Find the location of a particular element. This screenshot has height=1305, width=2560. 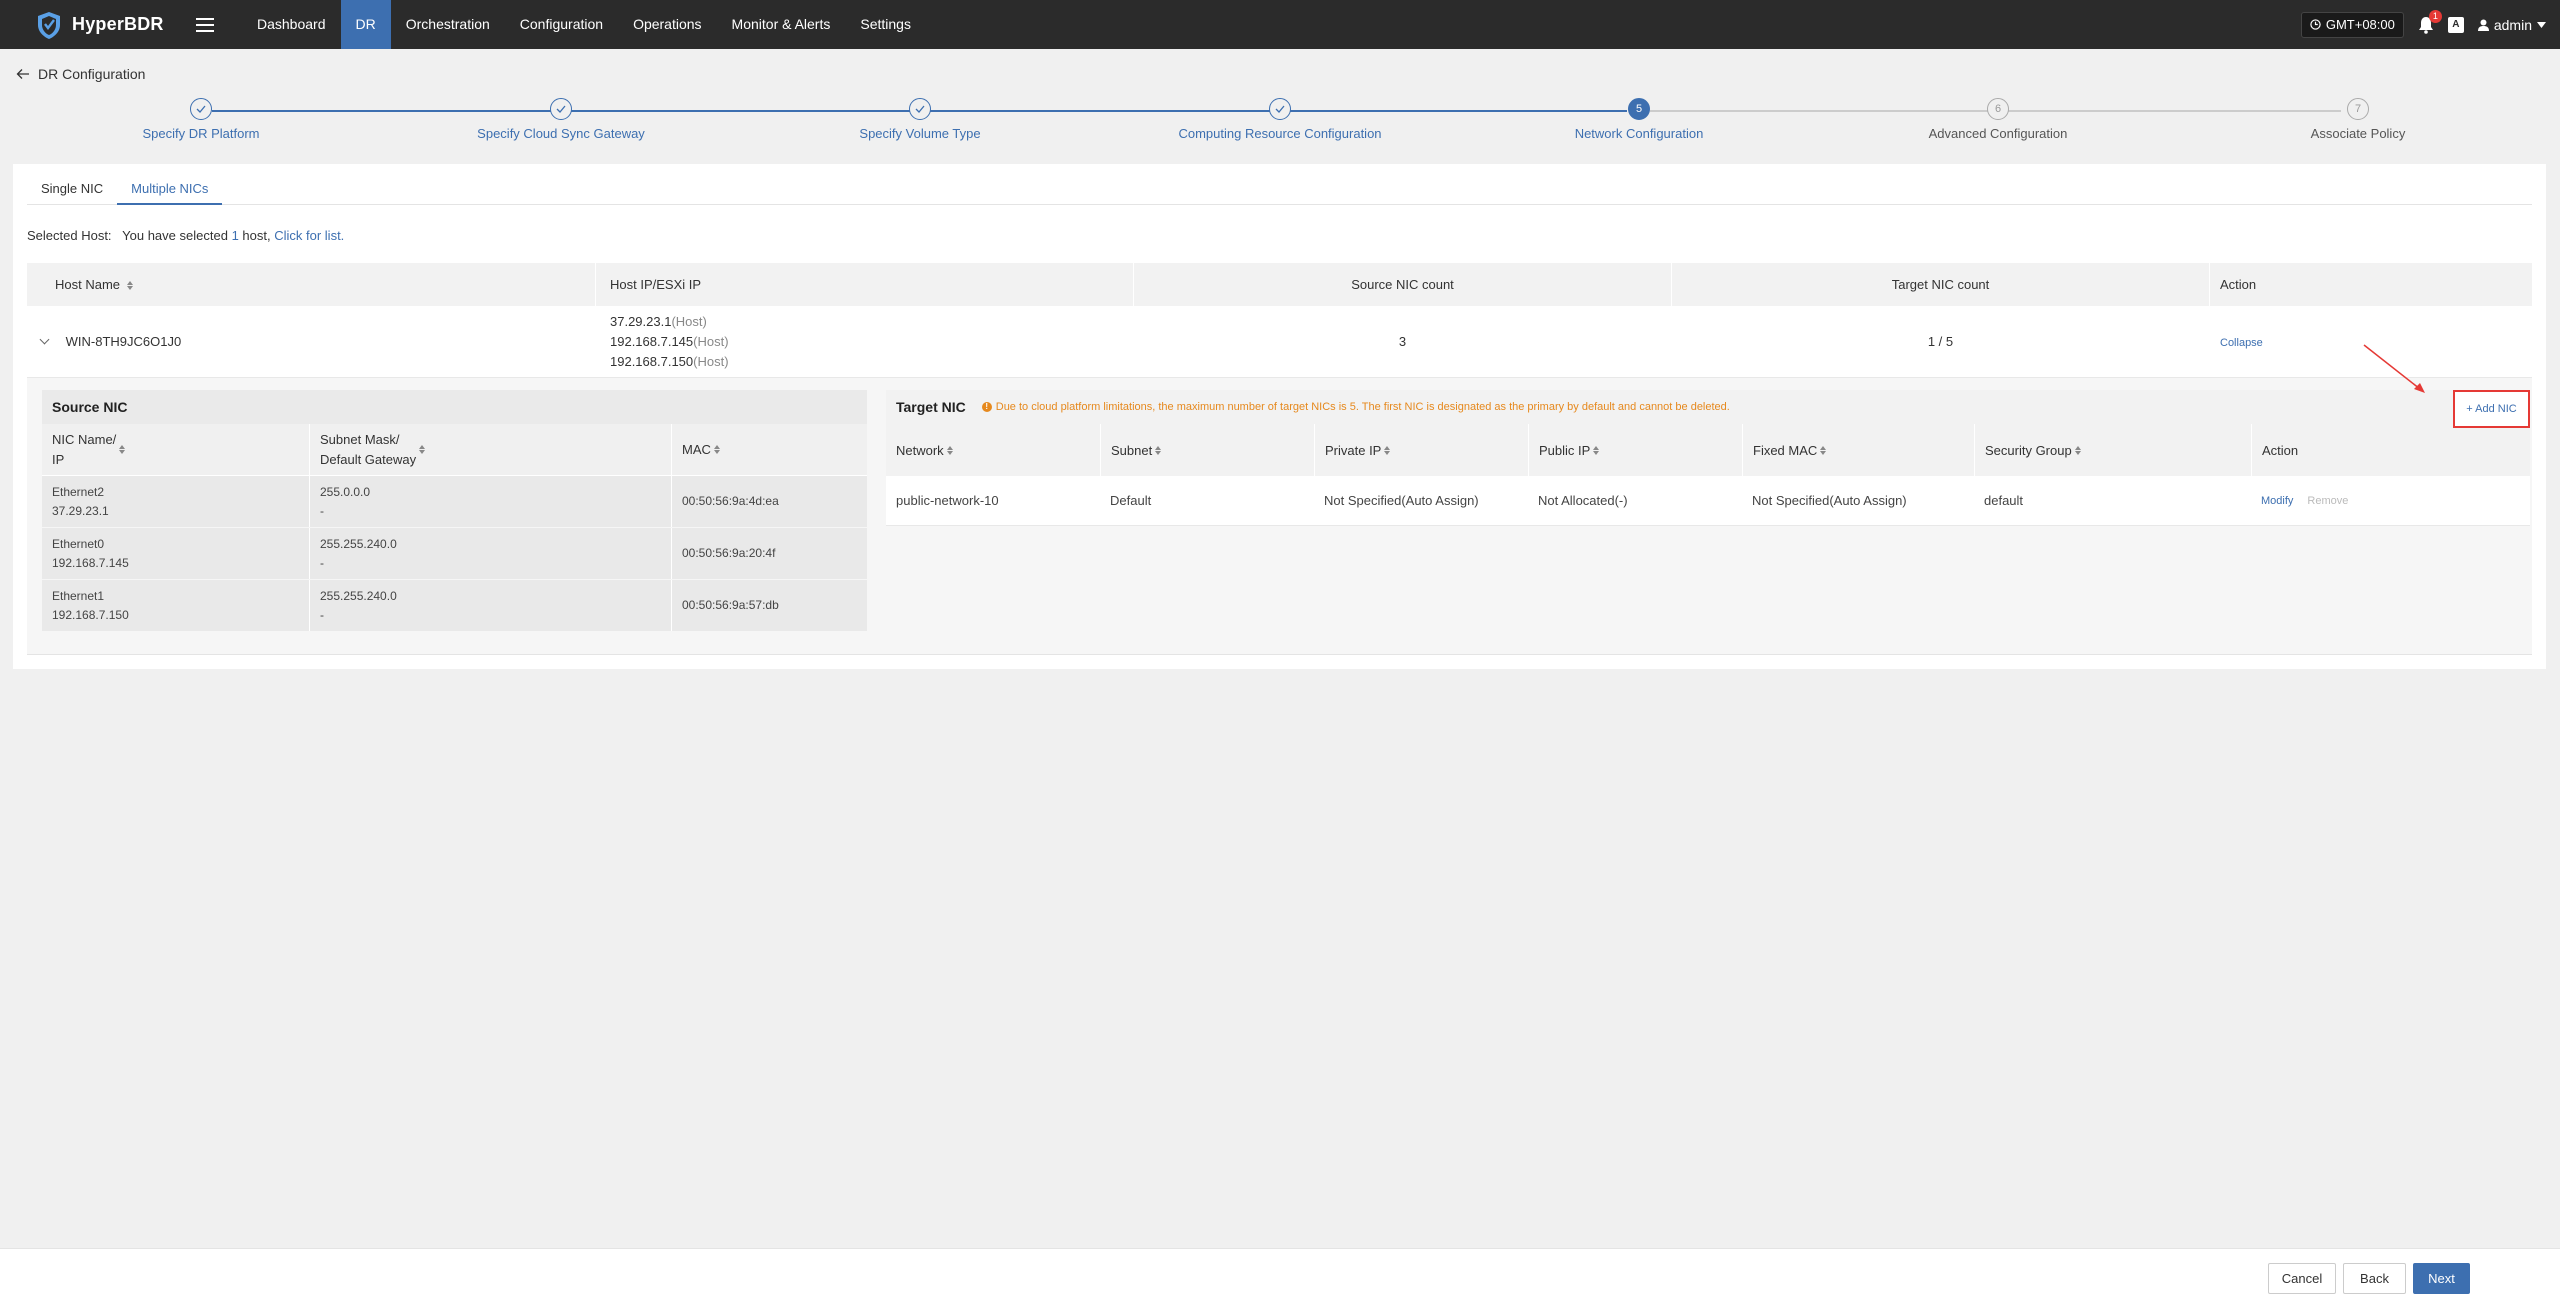

step-label: Specify Volume Type is located at coordinates (920, 133).